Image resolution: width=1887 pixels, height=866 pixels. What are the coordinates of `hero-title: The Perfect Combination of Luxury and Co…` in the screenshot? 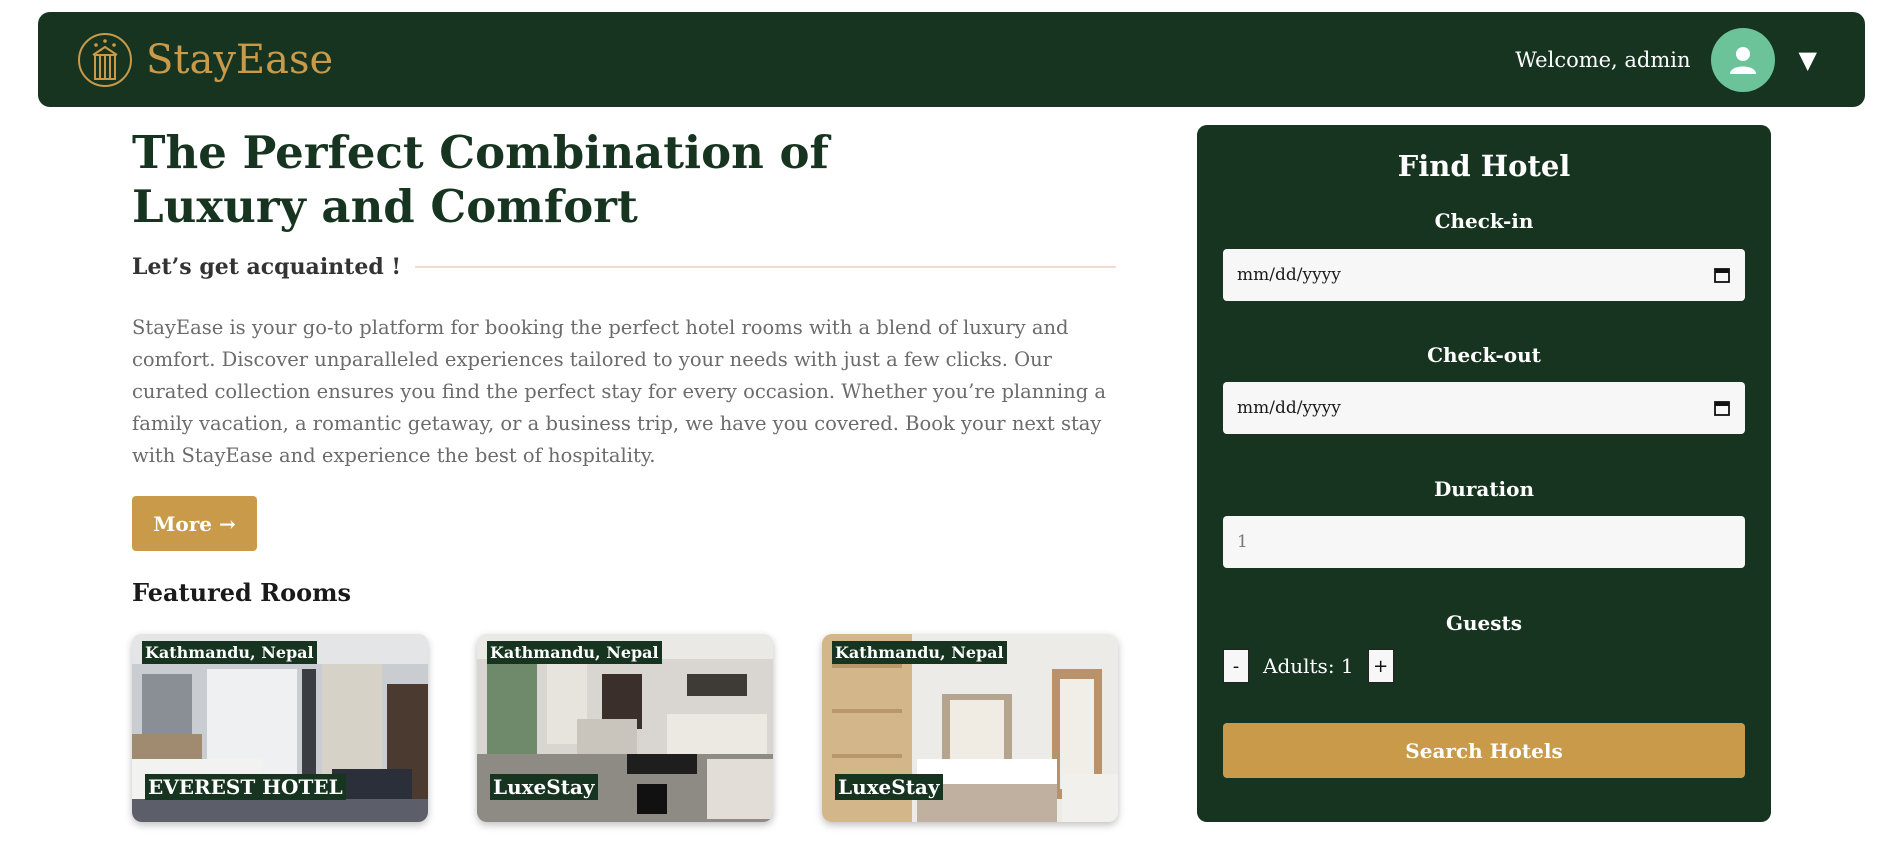 It's located at (480, 179).